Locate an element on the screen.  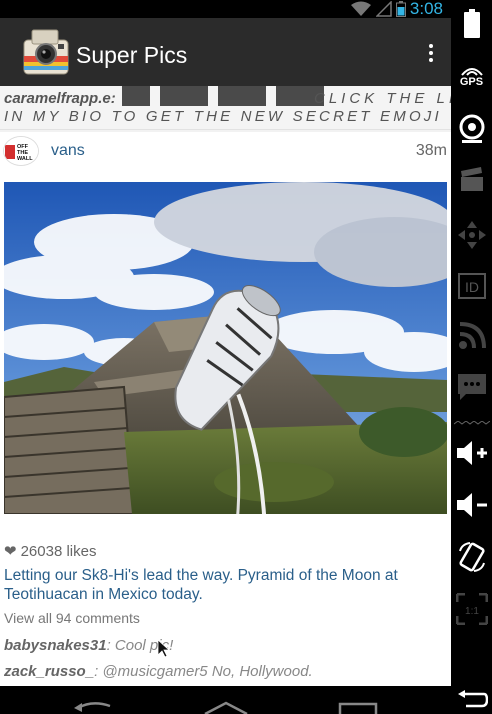
svg-text: ID is located at coordinates (472, 287).